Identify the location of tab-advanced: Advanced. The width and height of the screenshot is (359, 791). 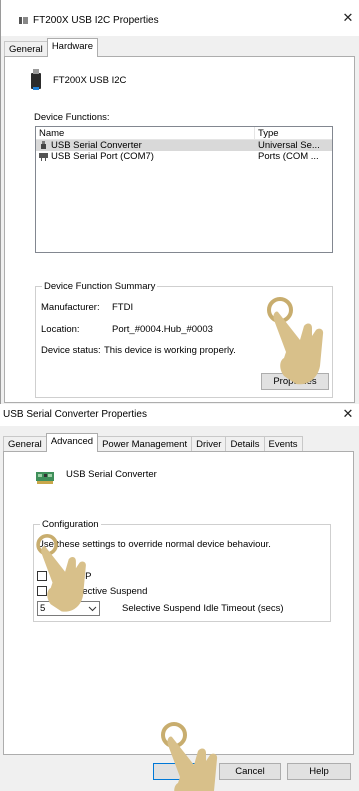
(72, 442).